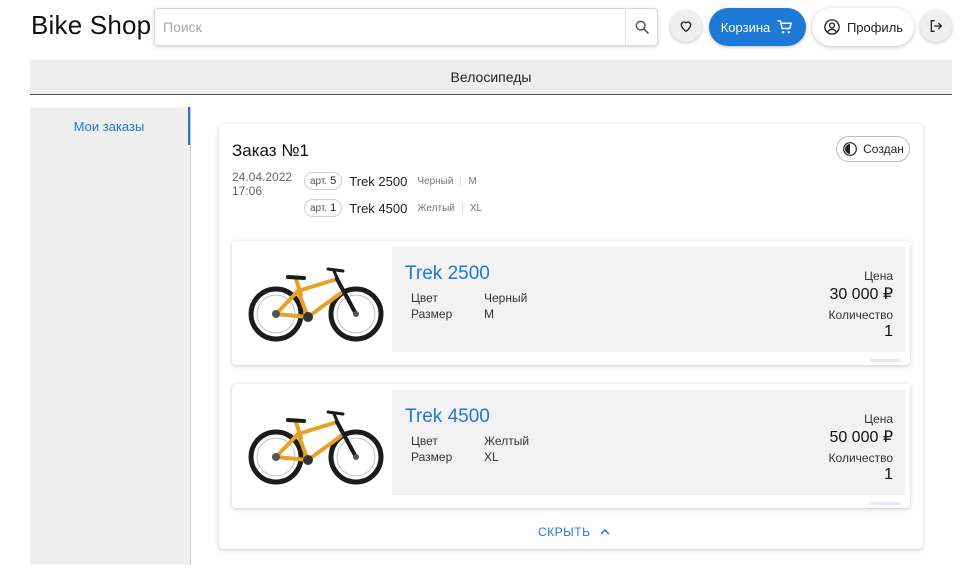 This screenshot has width=980, height=578. I want to click on color-value: Желтый, so click(507, 441).